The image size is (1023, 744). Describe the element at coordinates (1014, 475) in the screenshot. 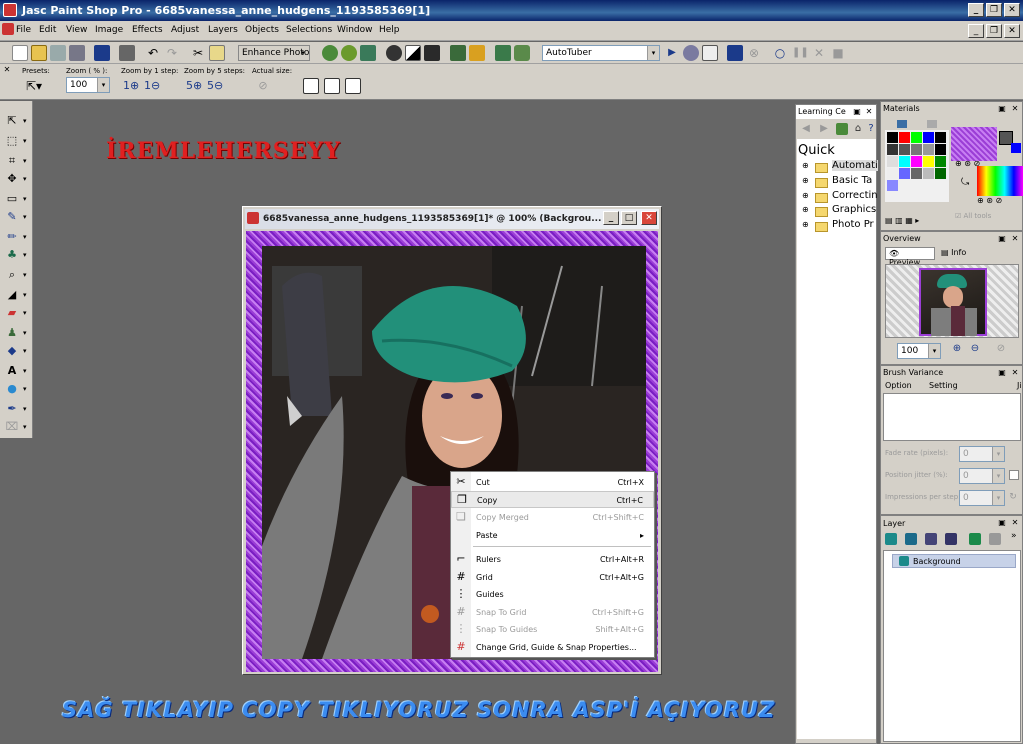

I see `jitter-checkbox` at that location.